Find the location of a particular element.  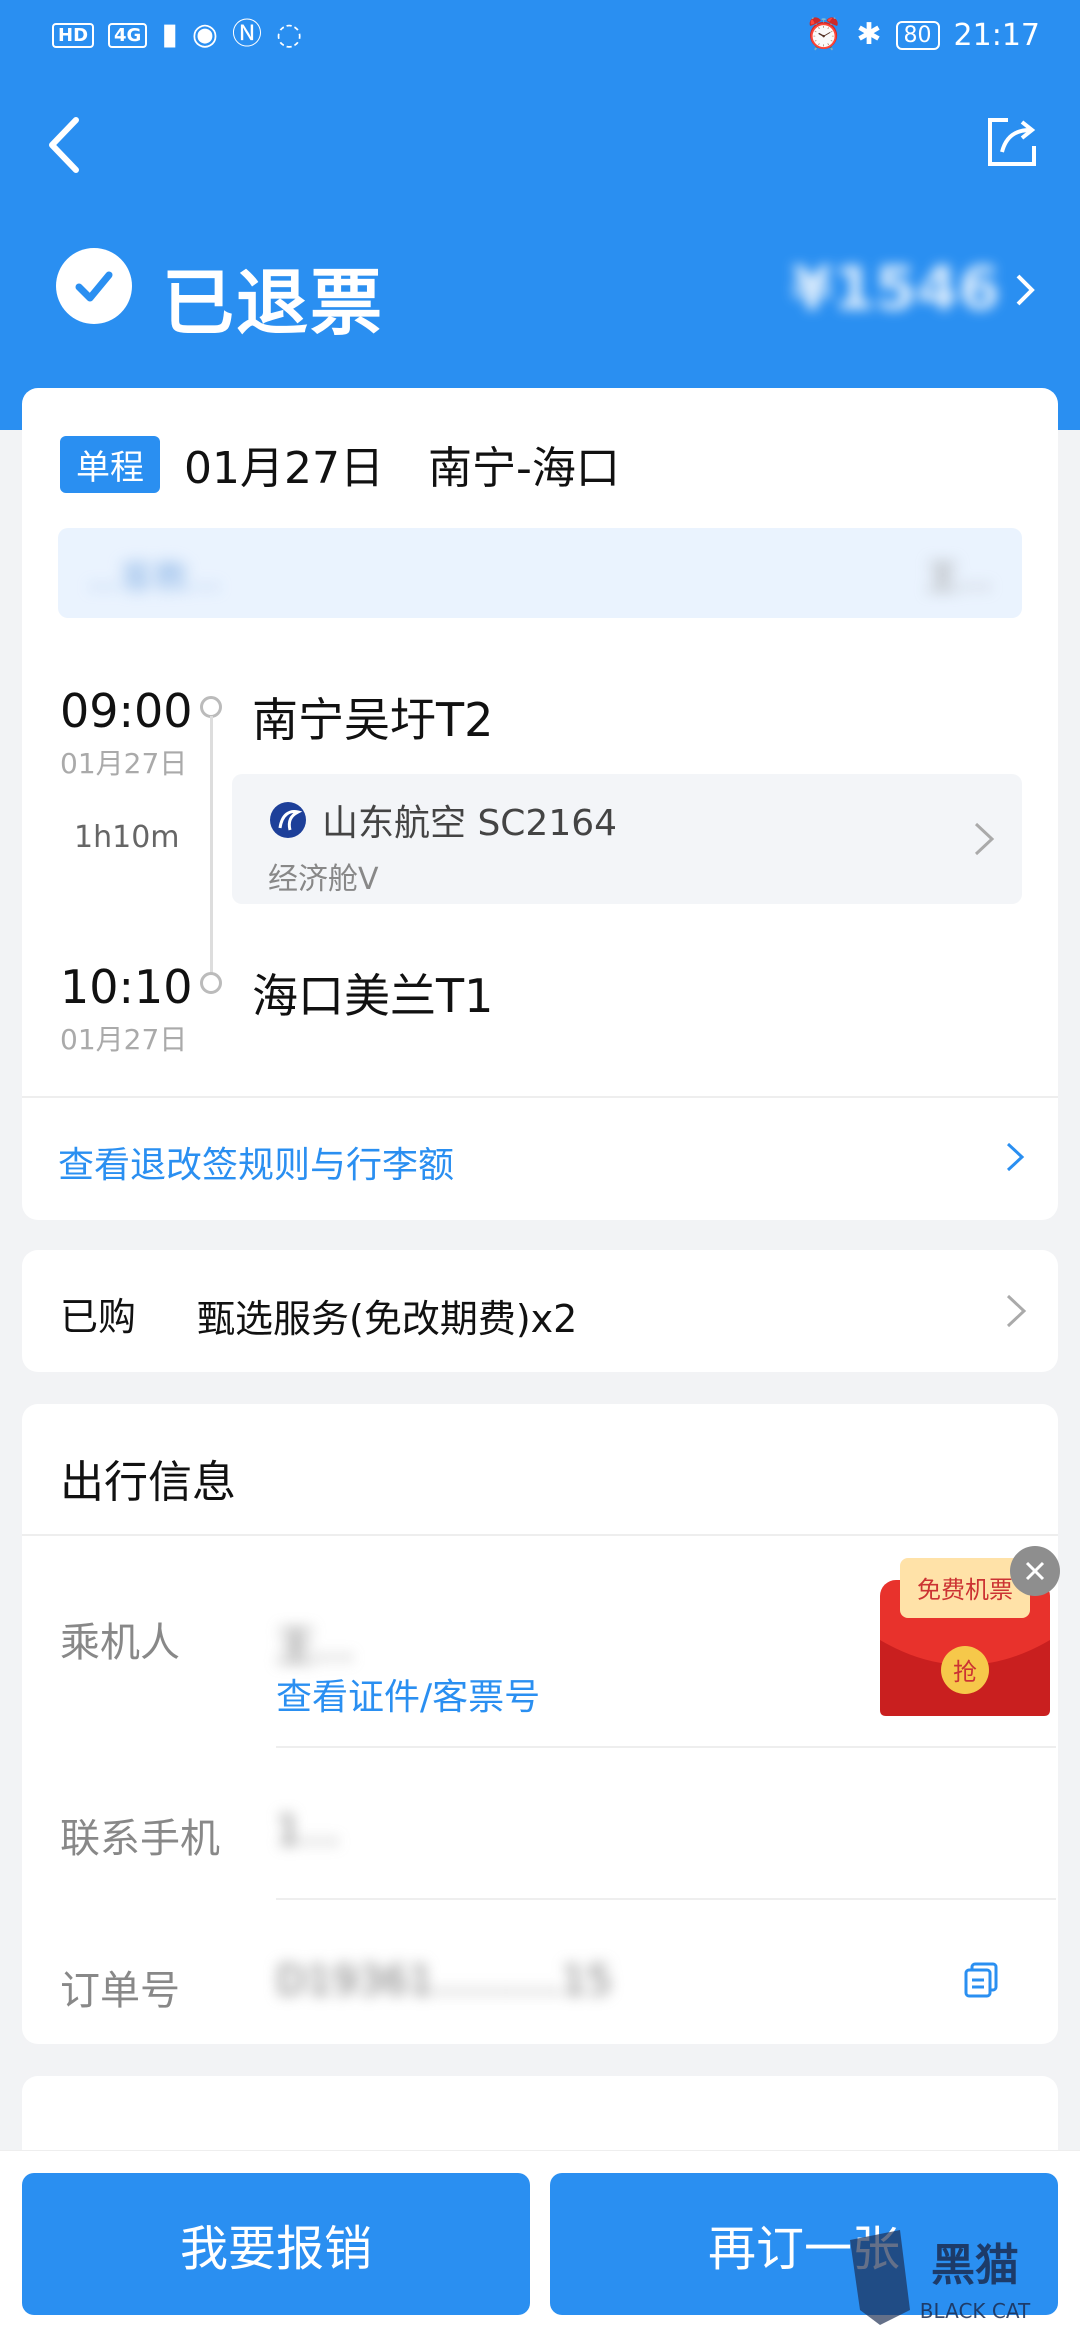

order-price: ¥1546 is located at coordinates (895, 289).